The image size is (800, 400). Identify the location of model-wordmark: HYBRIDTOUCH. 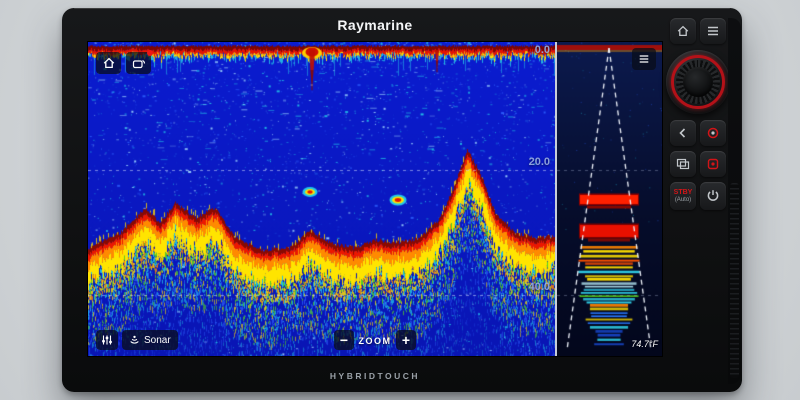
(375, 376).